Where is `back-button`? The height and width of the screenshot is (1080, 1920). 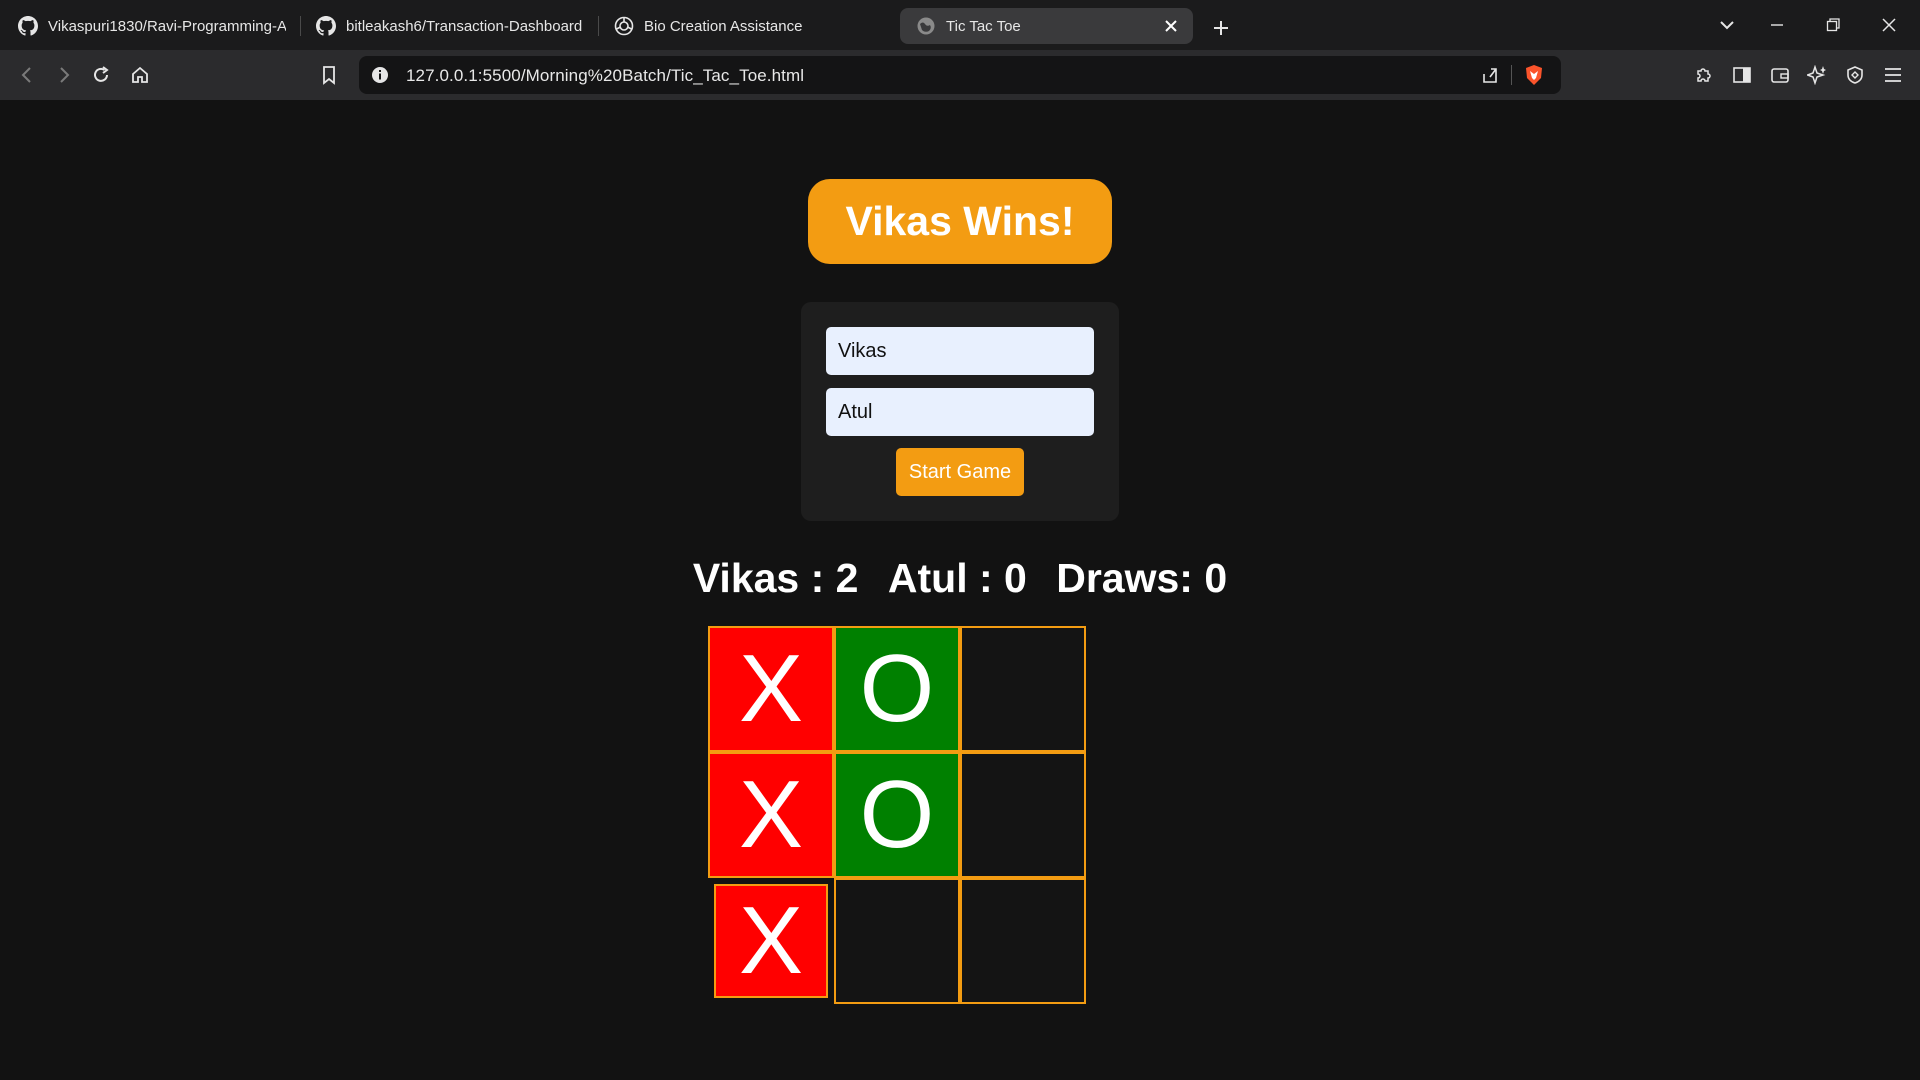
back-button is located at coordinates (27, 75).